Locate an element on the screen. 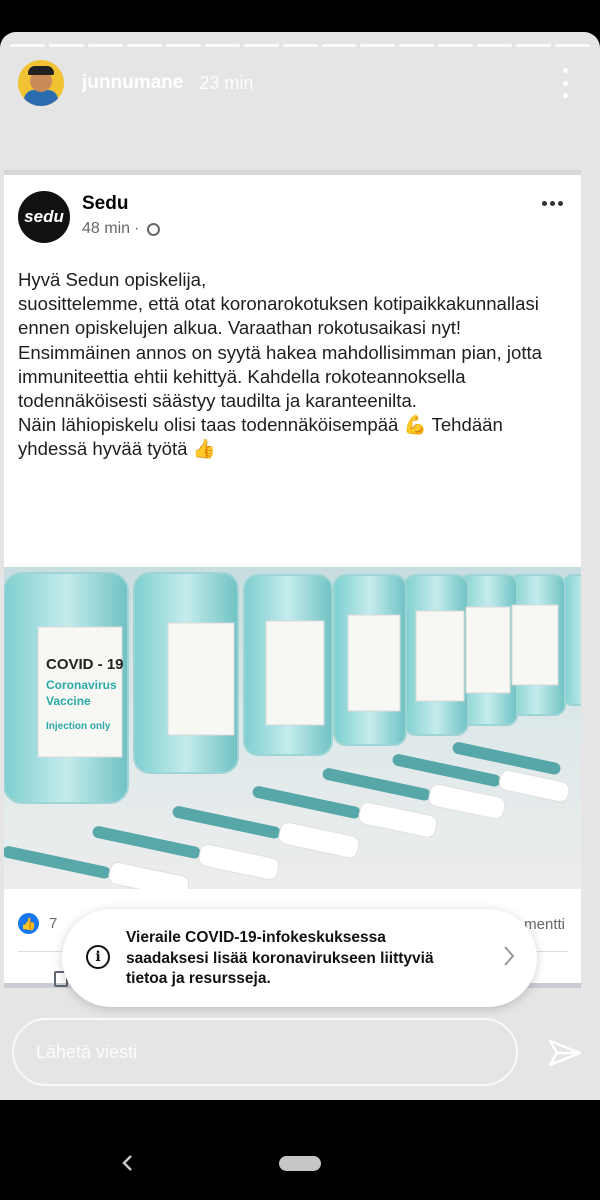 This screenshot has width=600, height=1200. story-progress-bar is located at coordinates (300, 45).